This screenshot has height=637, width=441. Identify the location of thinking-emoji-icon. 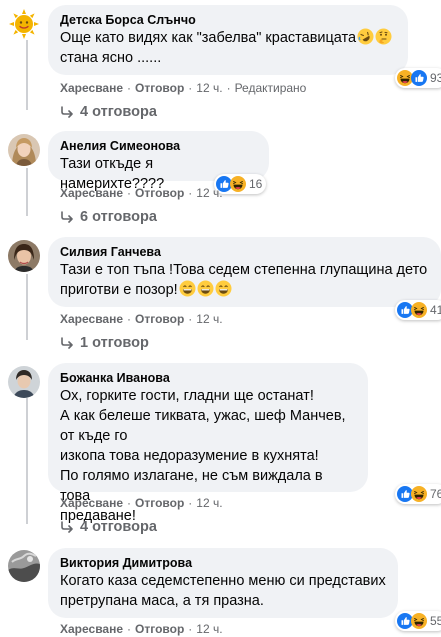
(384, 36).